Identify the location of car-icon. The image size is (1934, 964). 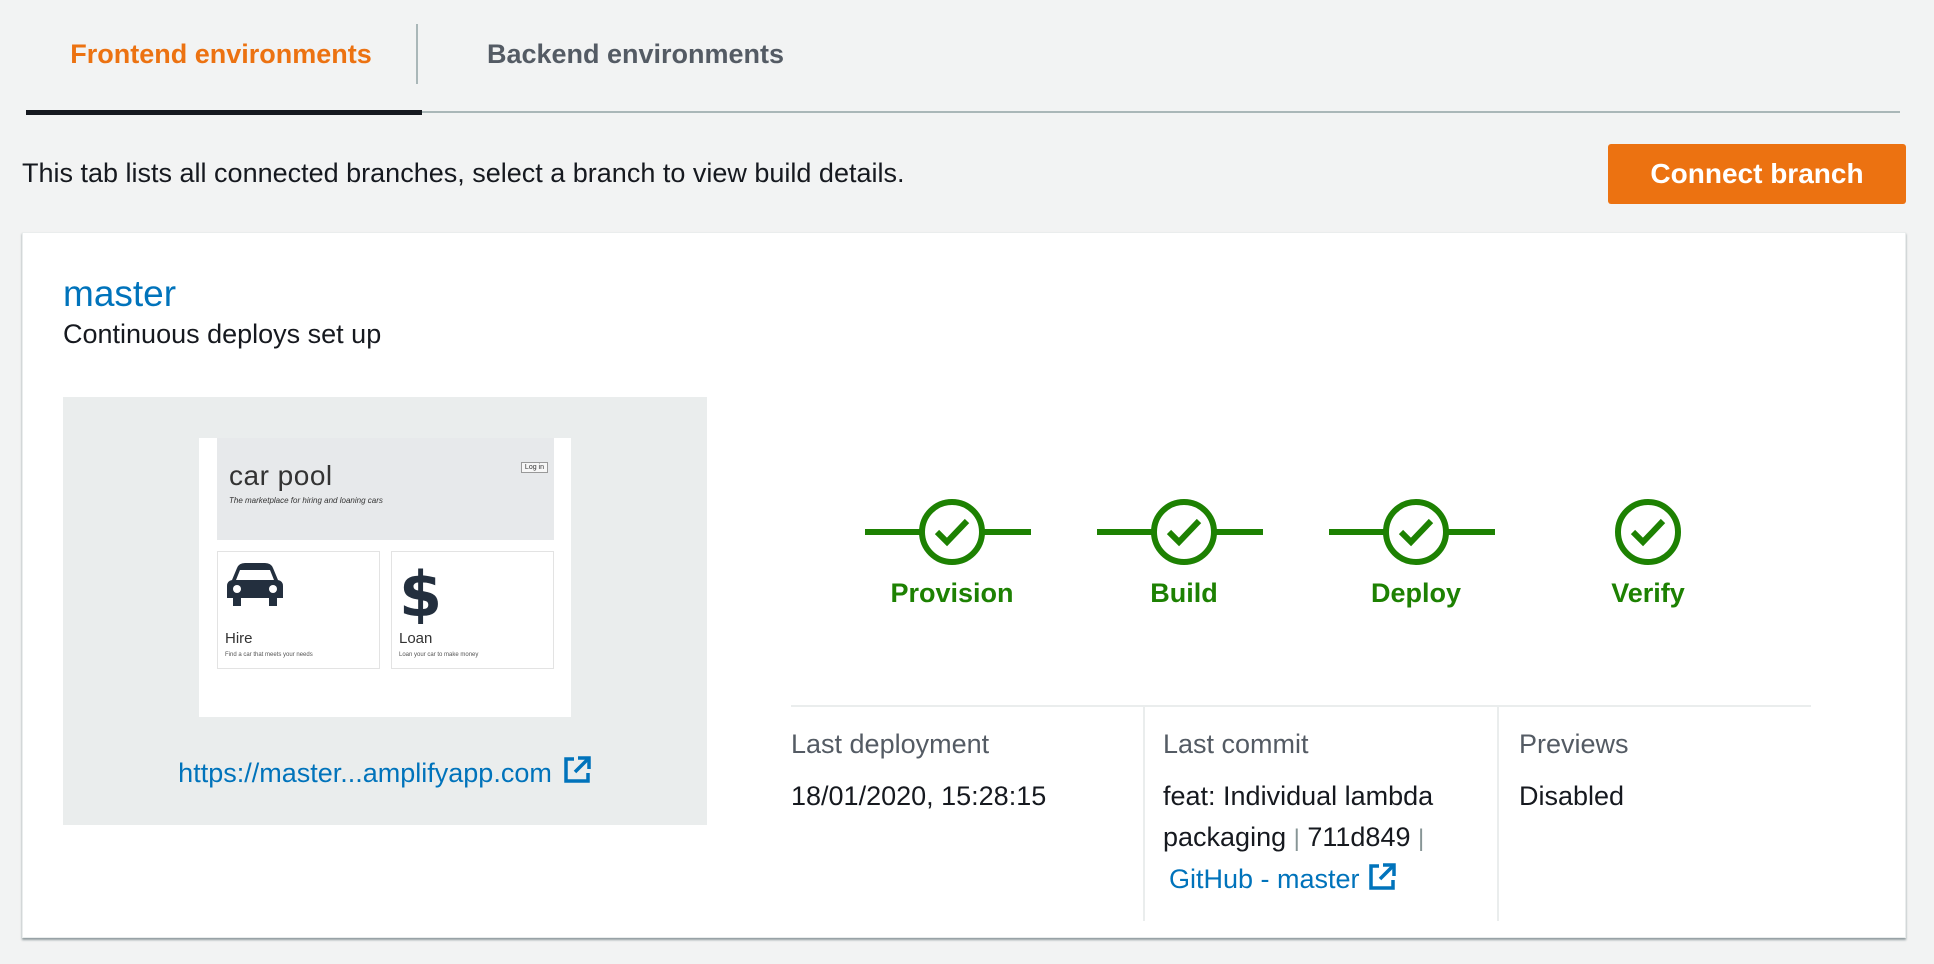
(255, 587).